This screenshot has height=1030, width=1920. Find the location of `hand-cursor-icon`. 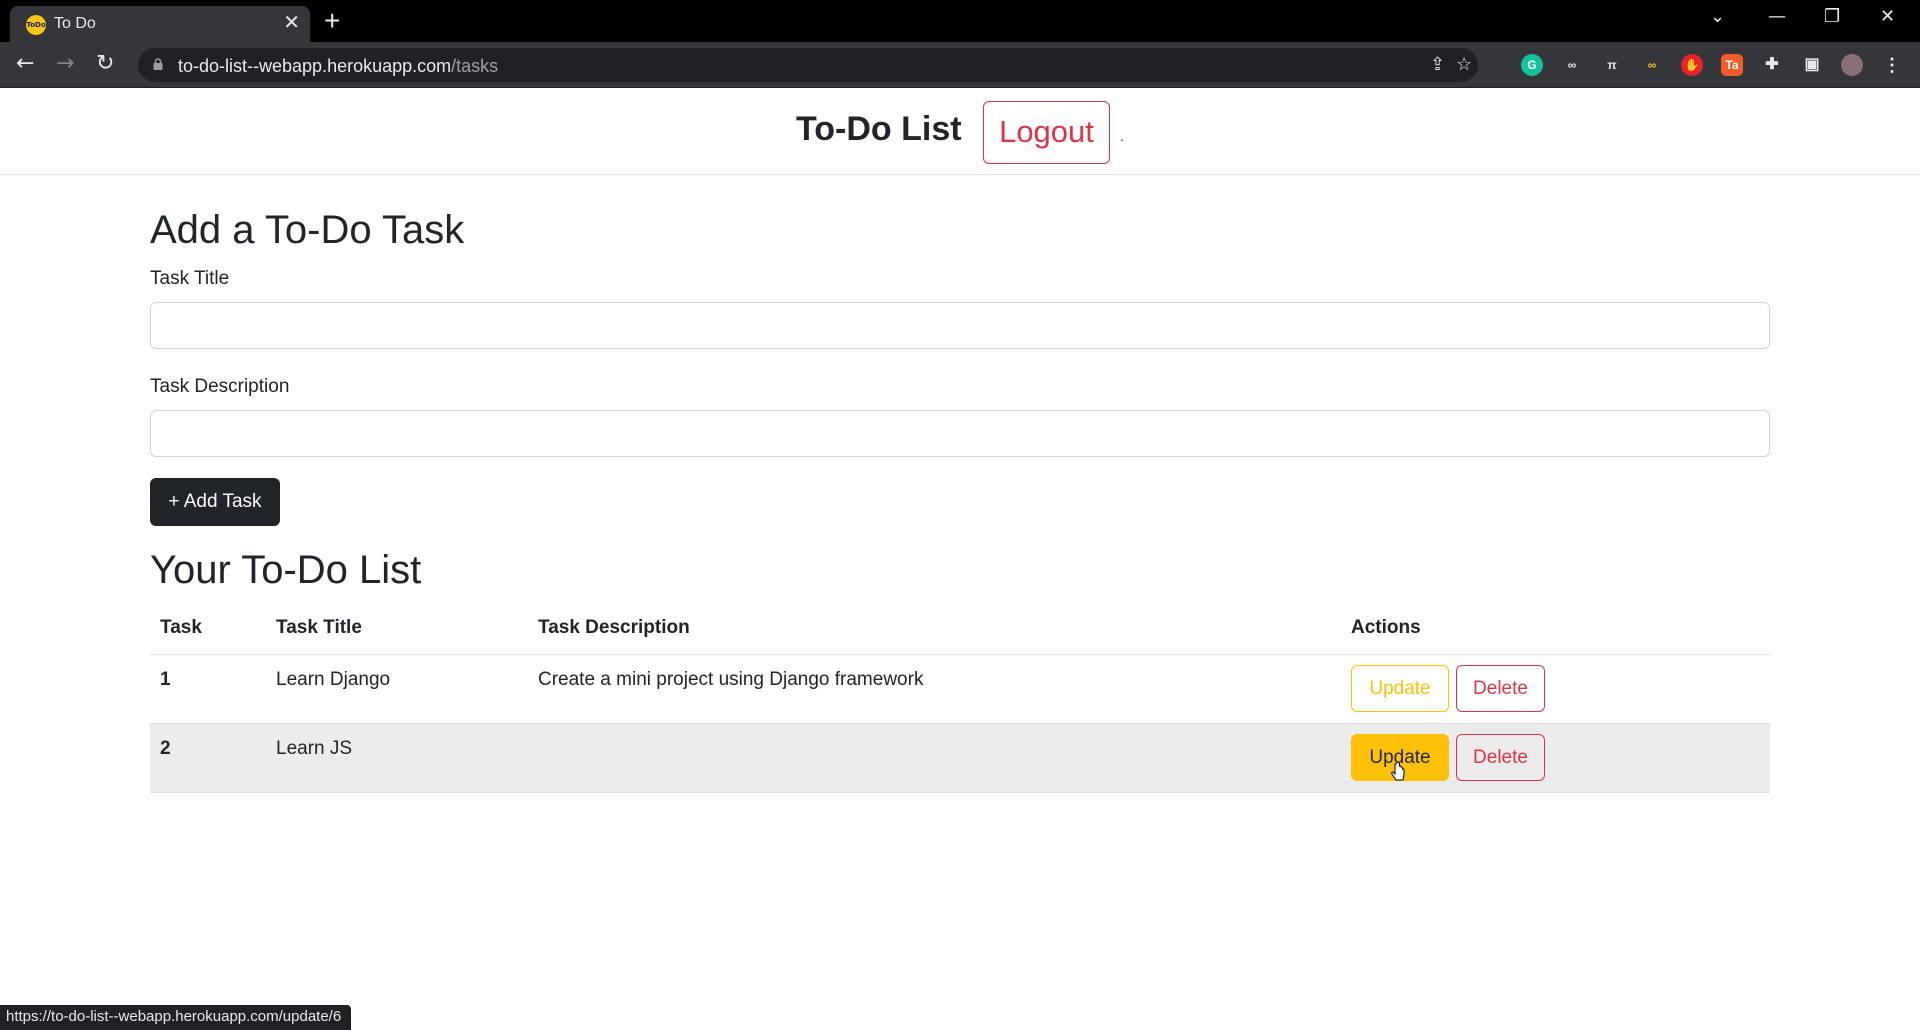

hand-cursor-icon is located at coordinates (1398, 772).